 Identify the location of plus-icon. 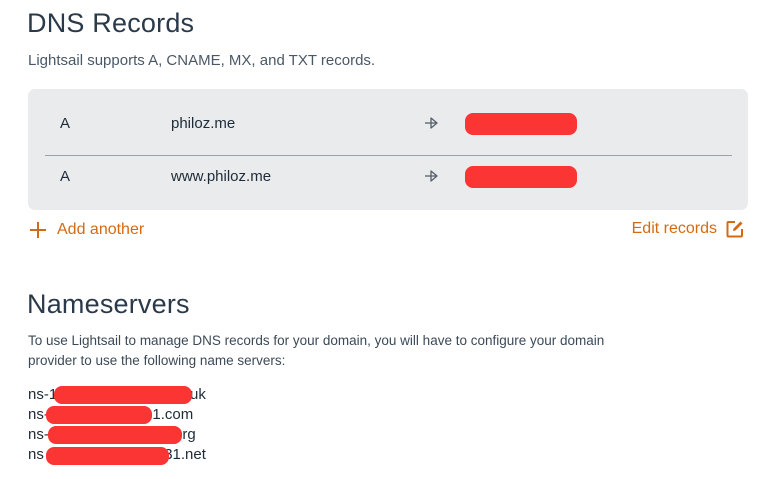
(38, 230).